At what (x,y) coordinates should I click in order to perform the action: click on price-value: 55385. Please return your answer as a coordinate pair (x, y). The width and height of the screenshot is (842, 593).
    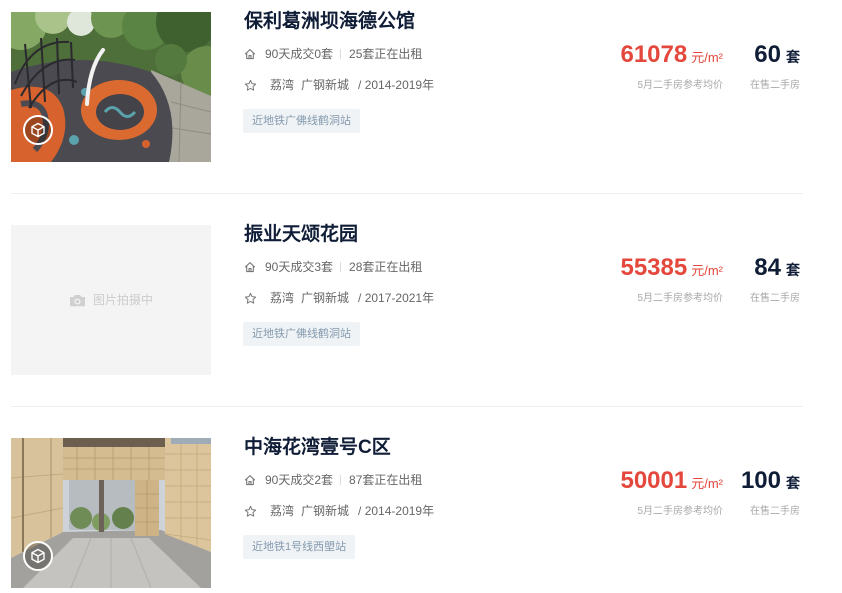
    Looking at the image, I should click on (654, 267).